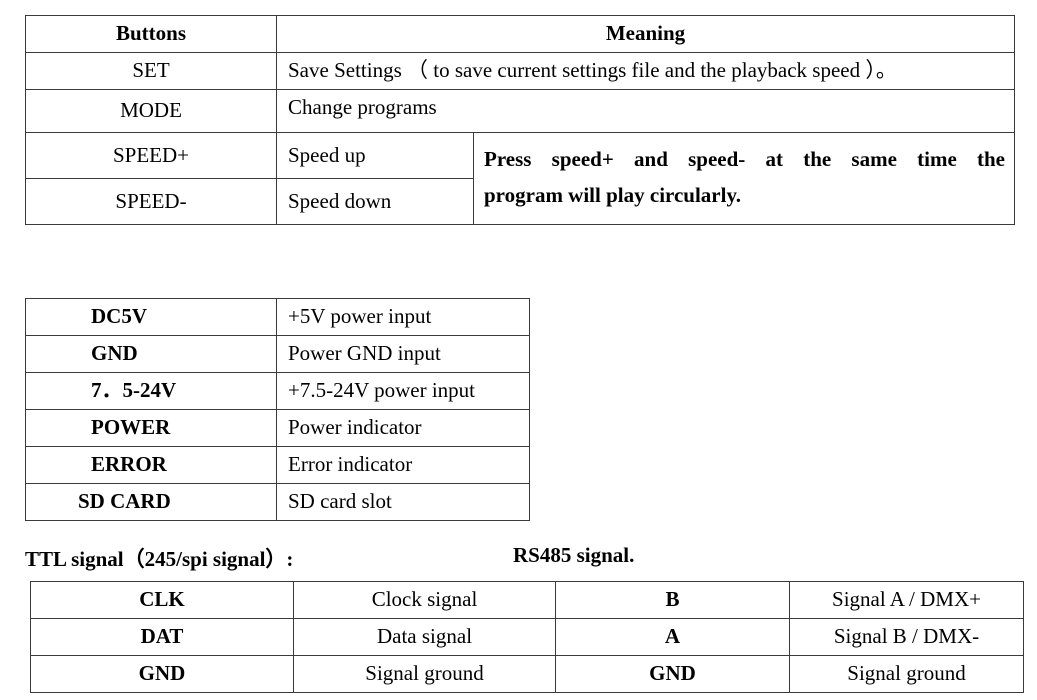 This screenshot has height=700, width=1037. I want to click on speed-note-line2: program will play circularly., so click(613, 195).